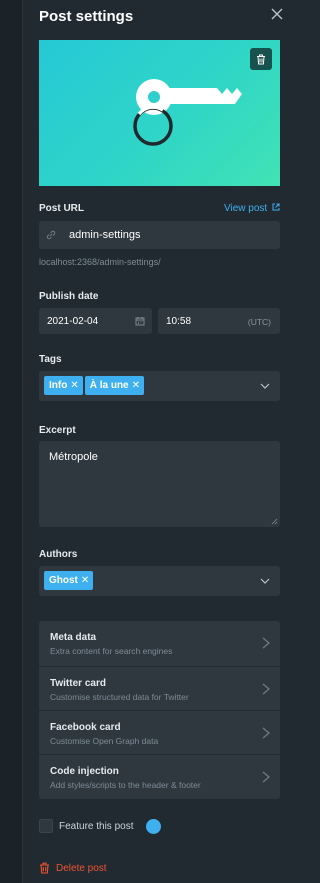 This screenshot has height=883, width=320. I want to click on tags-list: Info ✕ À la une ✕, so click(95, 385).